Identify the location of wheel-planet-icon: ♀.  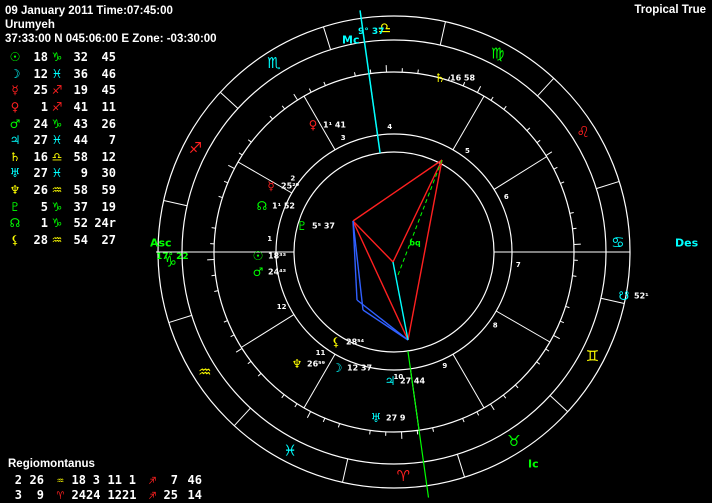
(313, 125).